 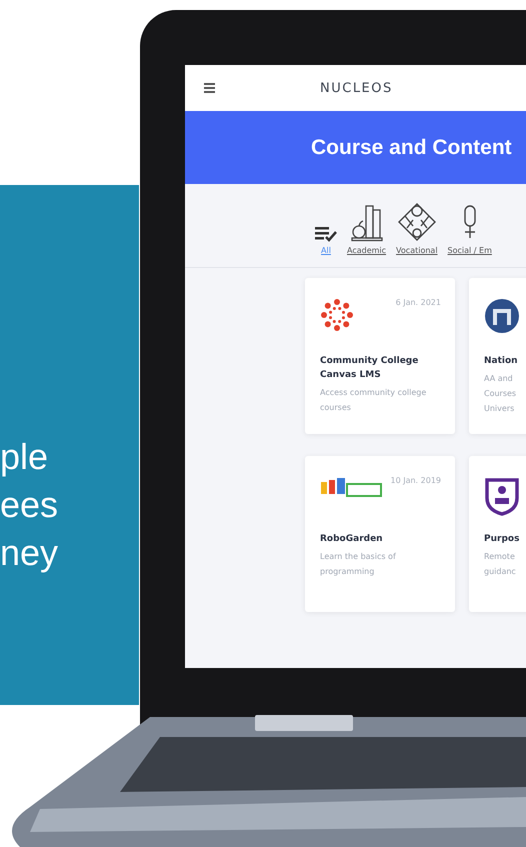 I want to click on tools-icon, so click(x=416, y=222).